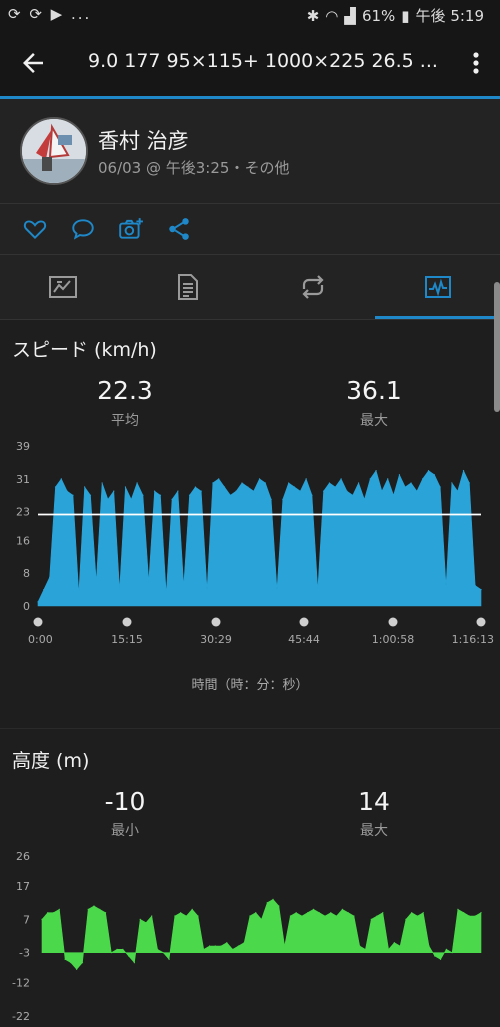 Image resolution: width=500 pixels, height=1027 pixels. Describe the element at coordinates (250, 319) in the screenshot. I see `divider` at that location.